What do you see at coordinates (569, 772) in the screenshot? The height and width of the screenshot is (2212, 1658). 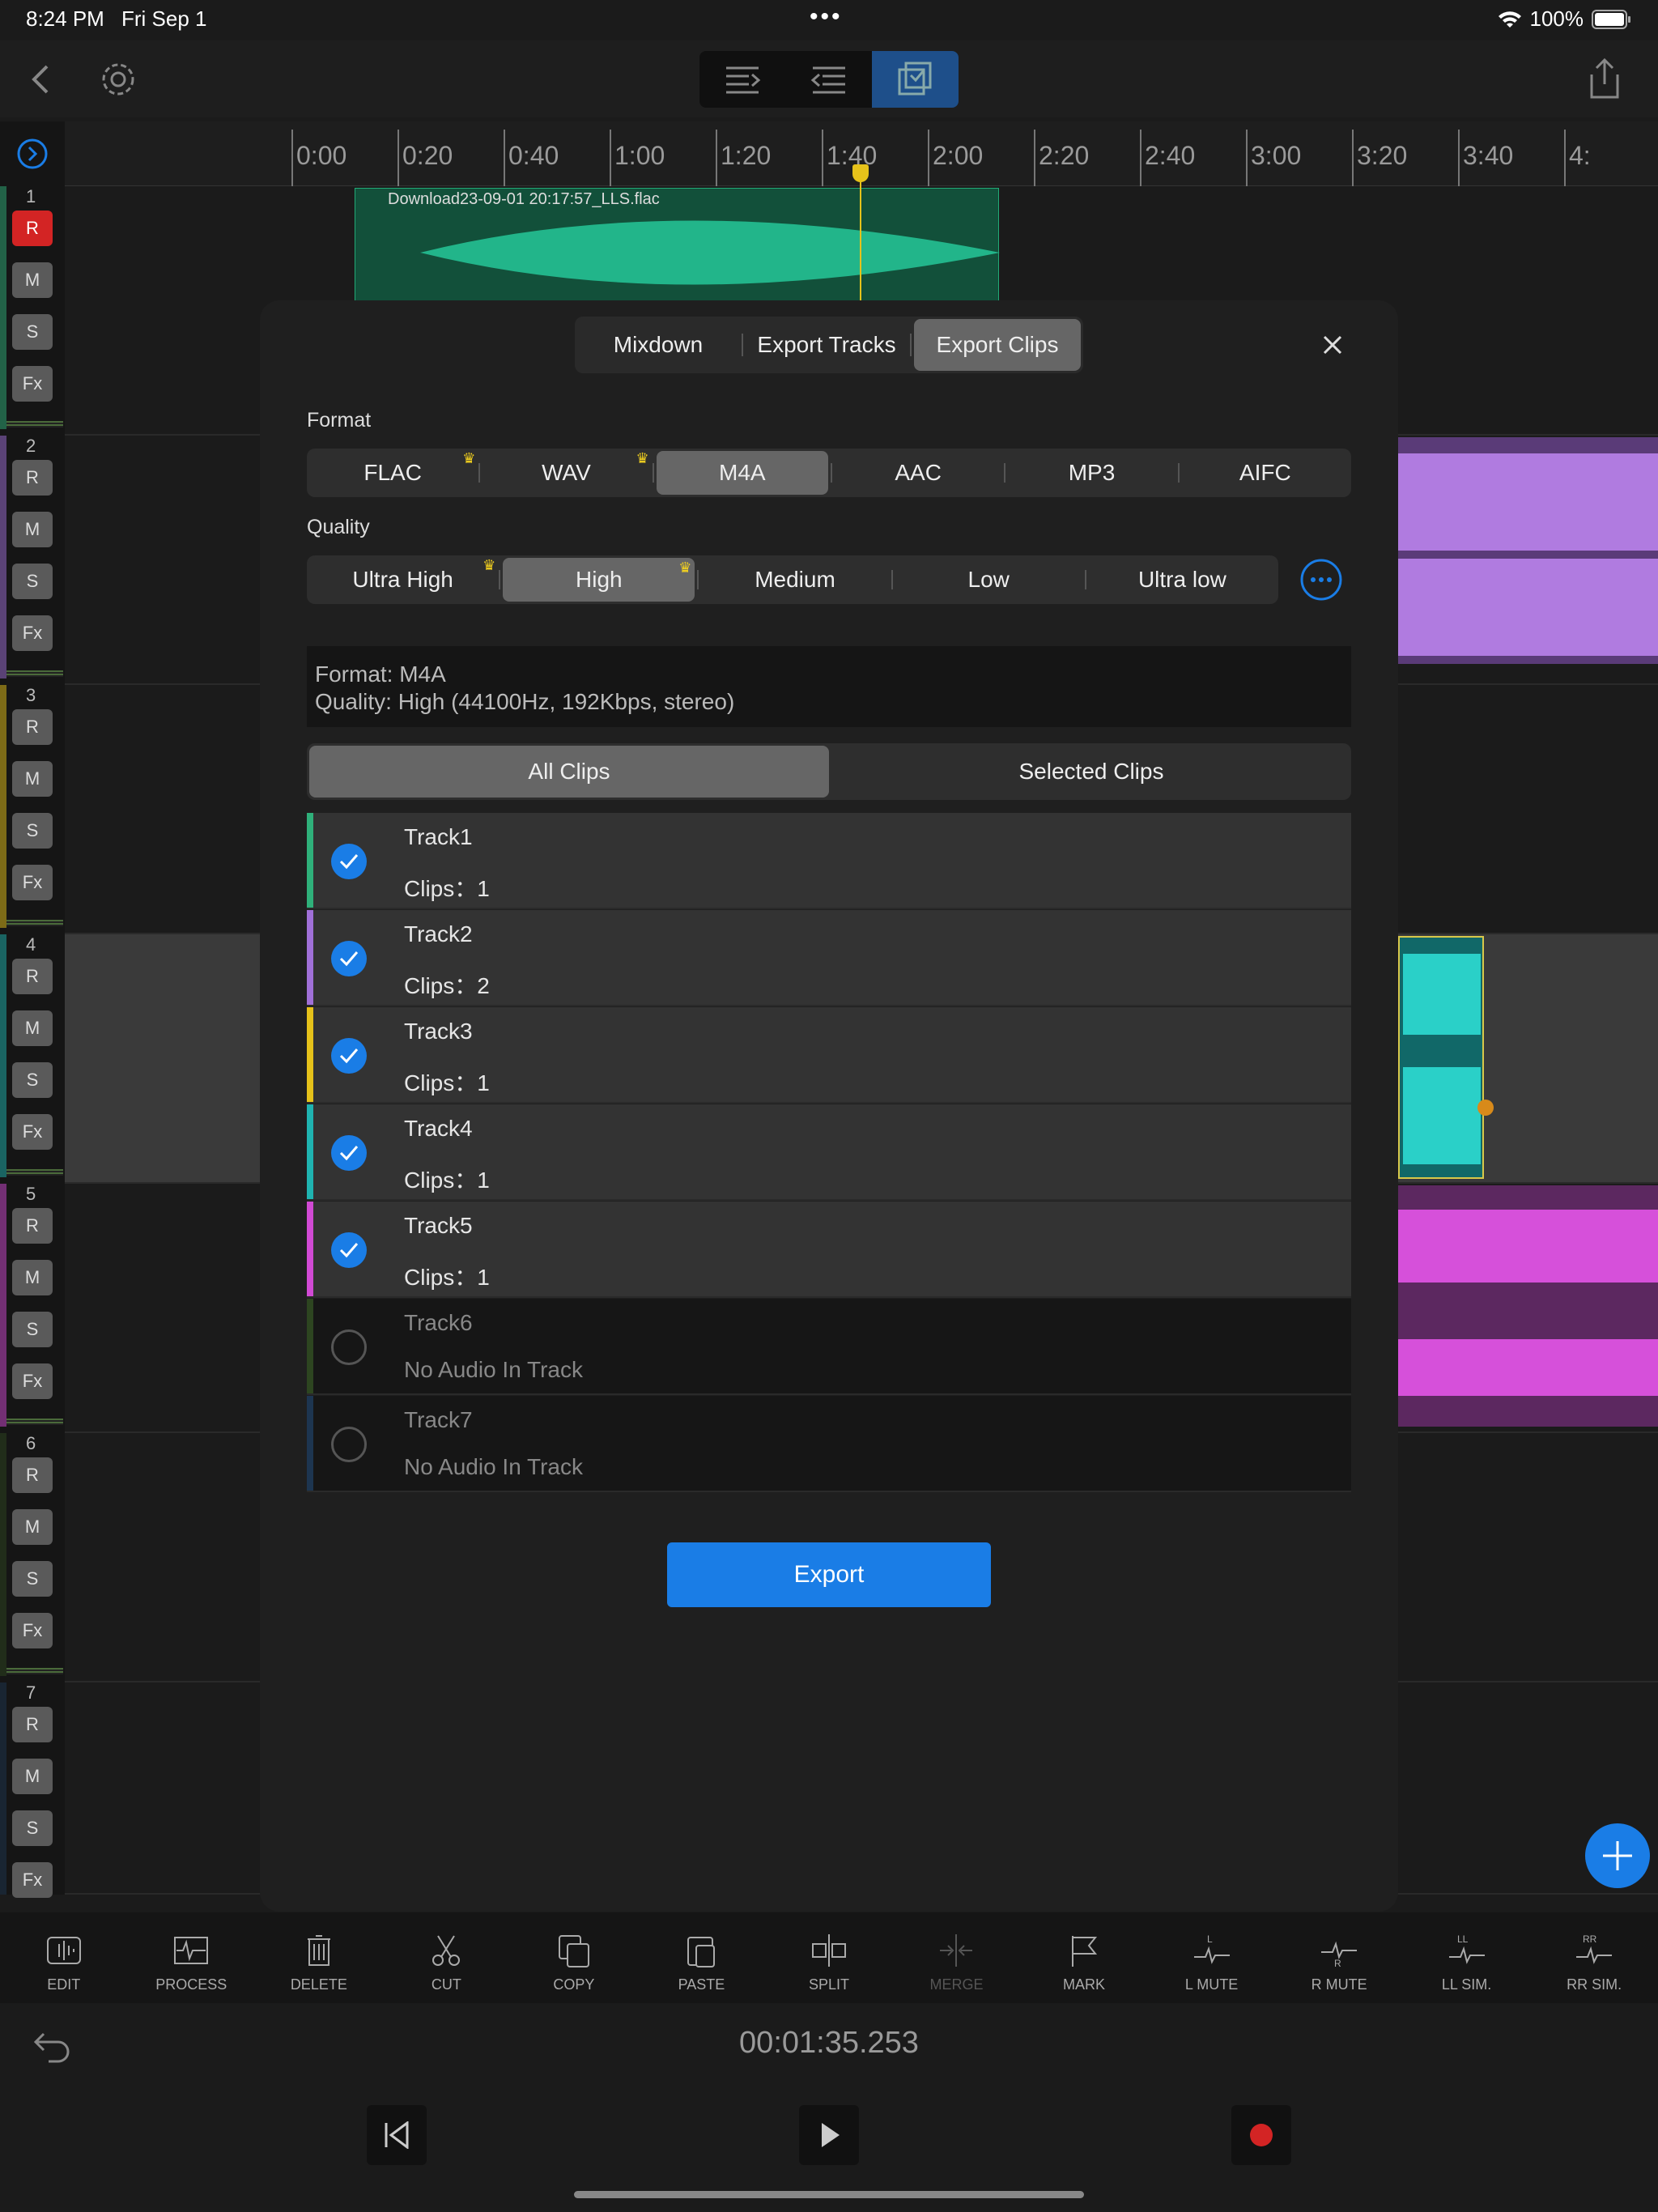 I see `scope-option-all-clips: All Clips` at bounding box center [569, 772].